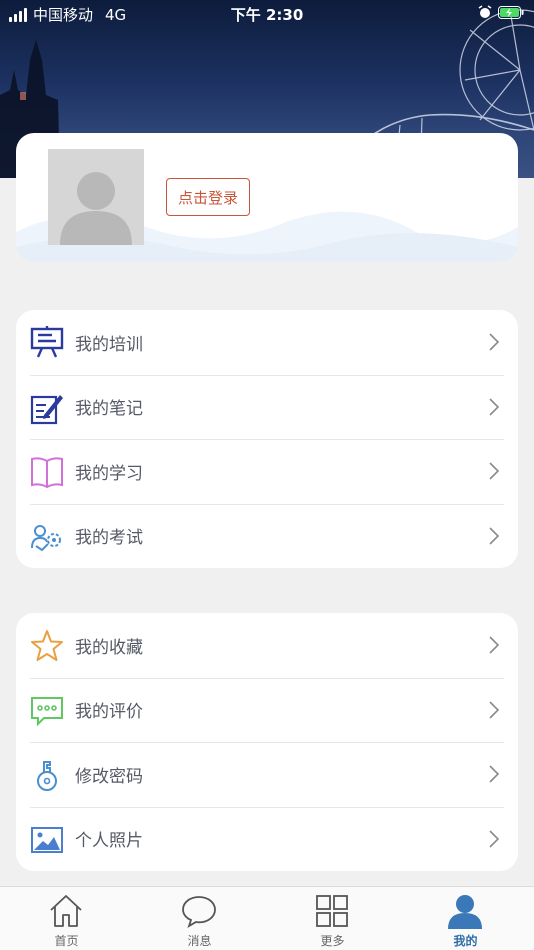 Image resolution: width=534 pixels, height=950 pixels. Describe the element at coordinates (267, 645) in the screenshot. I see `menu-item-favorites: 我的收藏` at that location.